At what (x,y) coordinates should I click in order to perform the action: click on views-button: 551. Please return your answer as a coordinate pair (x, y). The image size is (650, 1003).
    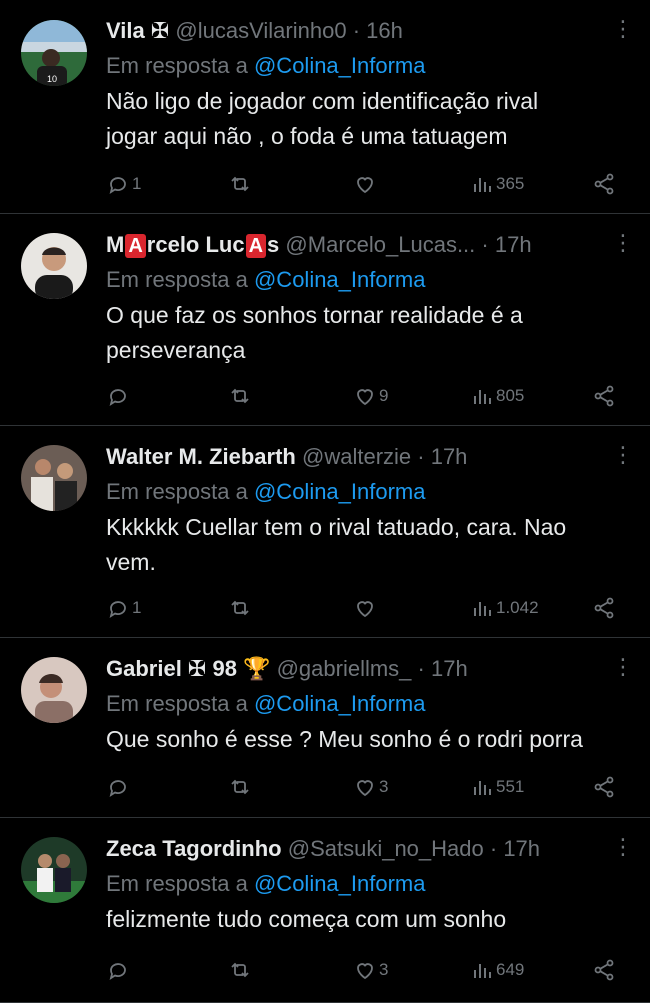
    Looking at the image, I should click on (497, 787).